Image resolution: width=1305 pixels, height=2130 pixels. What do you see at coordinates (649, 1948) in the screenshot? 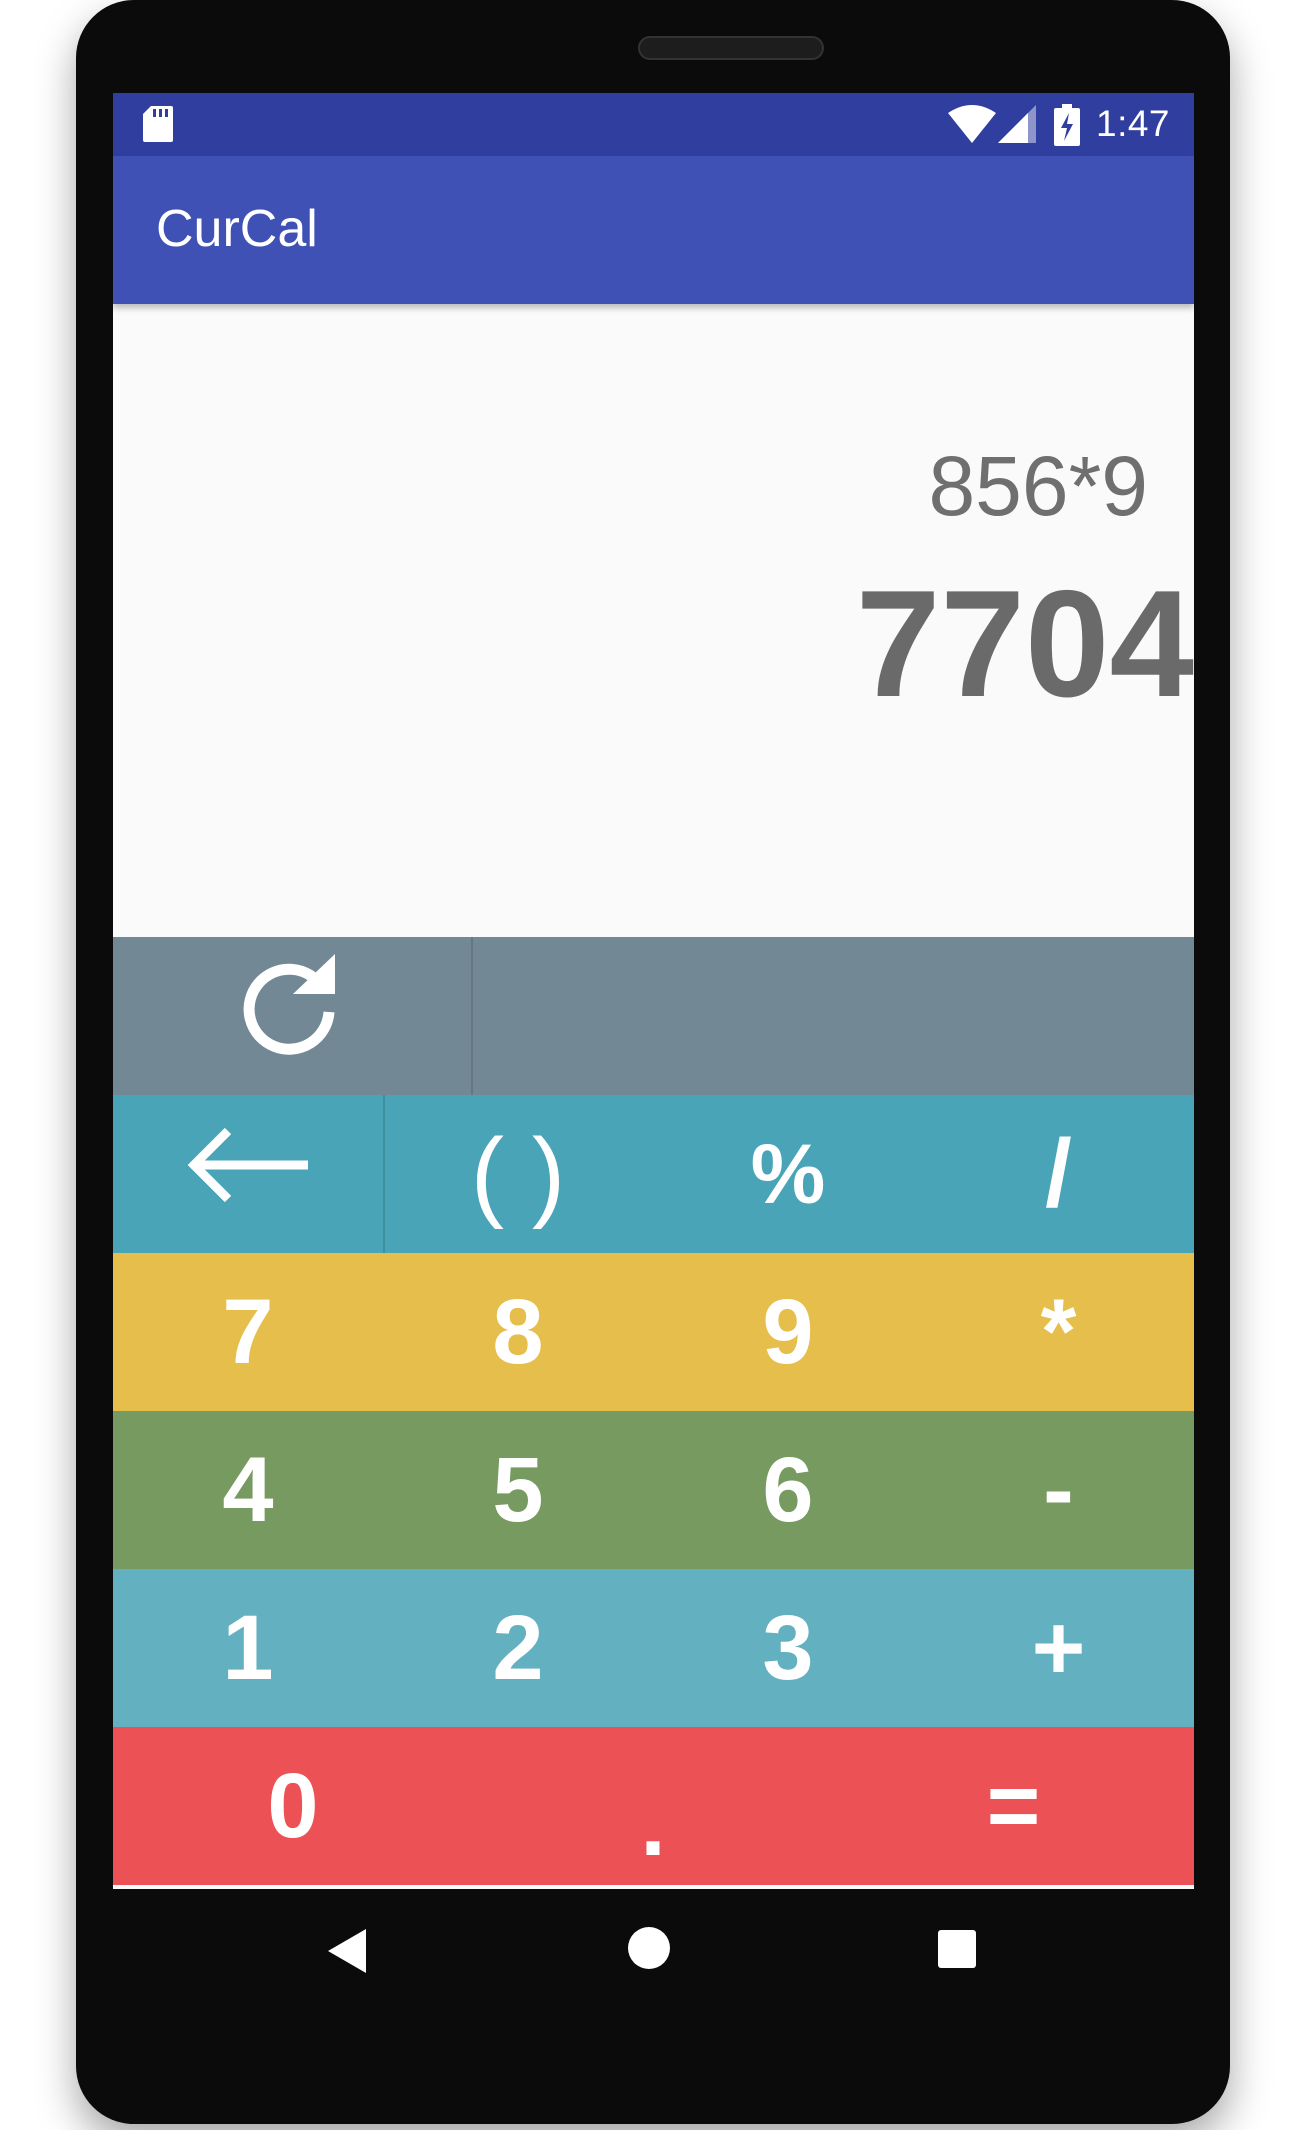
I see `home-icon` at bounding box center [649, 1948].